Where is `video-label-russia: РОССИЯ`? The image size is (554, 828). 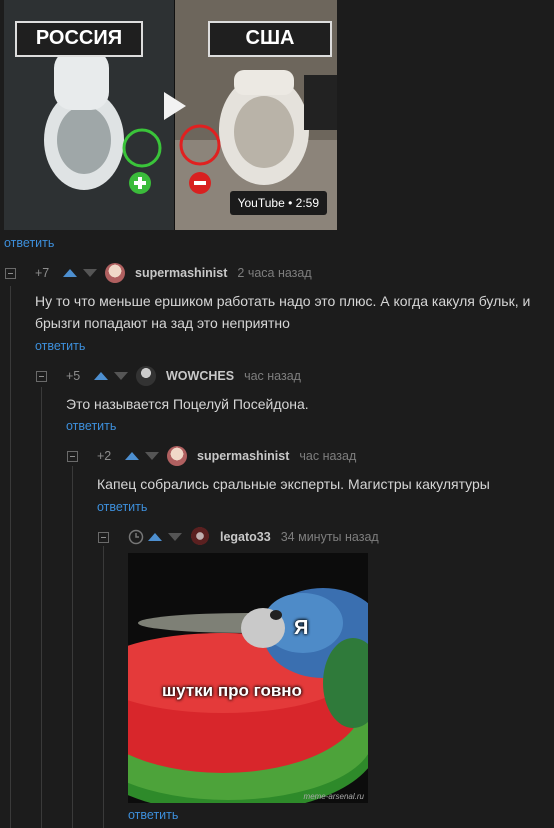 video-label-russia: РОССИЯ is located at coordinates (79, 38).